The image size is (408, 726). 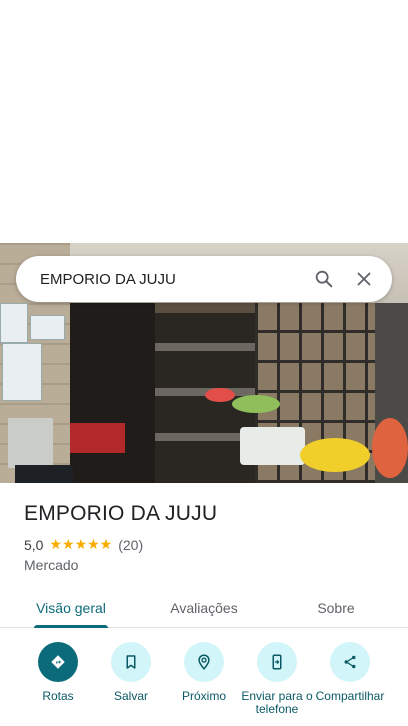 I want to click on send-to-phone-icon, so click(x=277, y=662).